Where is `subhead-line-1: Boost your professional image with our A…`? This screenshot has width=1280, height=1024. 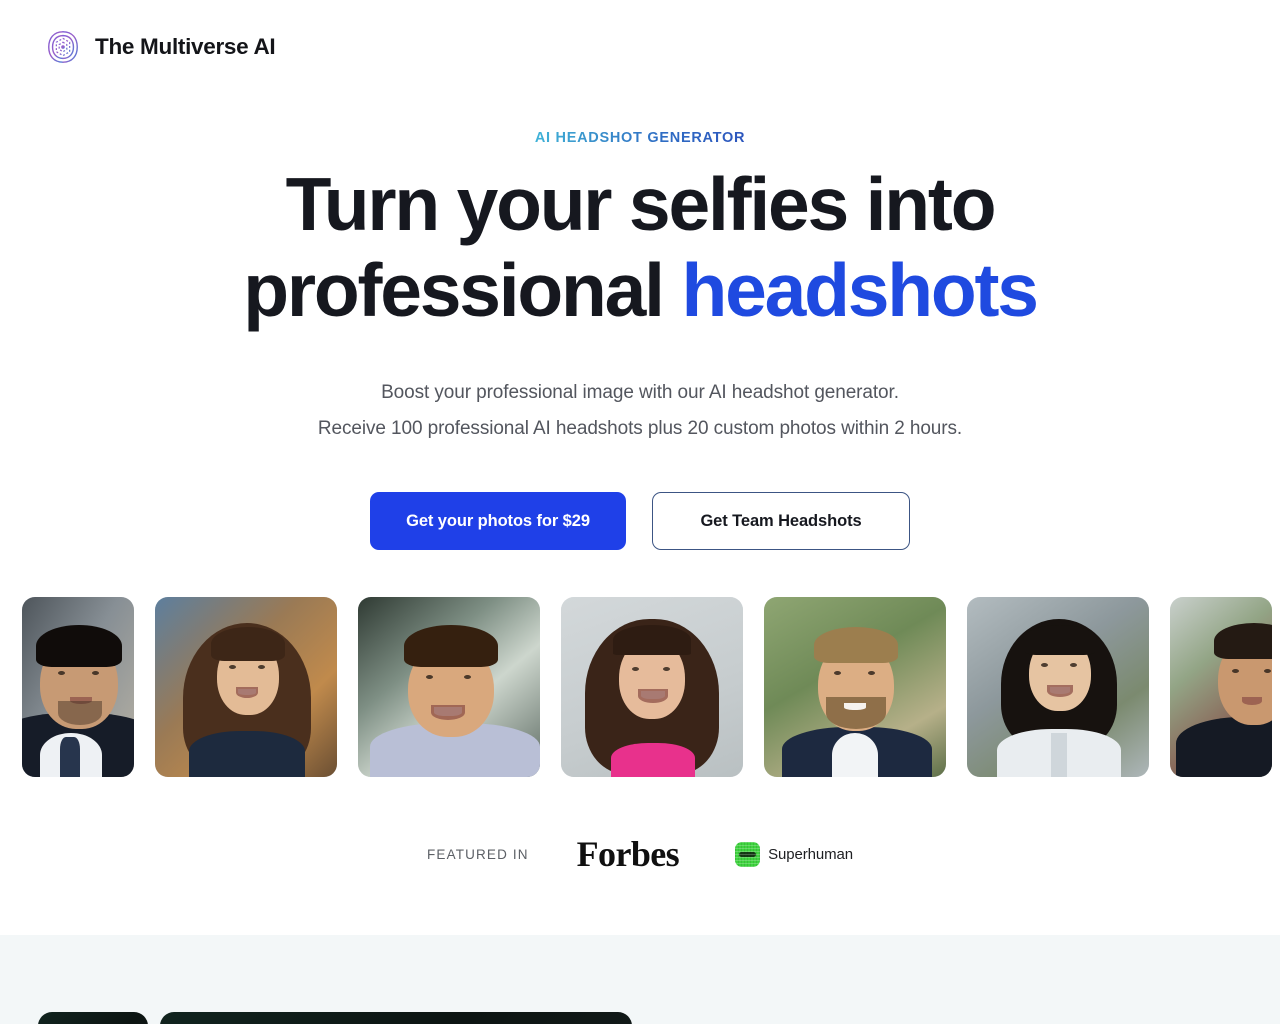 subhead-line-1: Boost your professional image with our A… is located at coordinates (640, 393).